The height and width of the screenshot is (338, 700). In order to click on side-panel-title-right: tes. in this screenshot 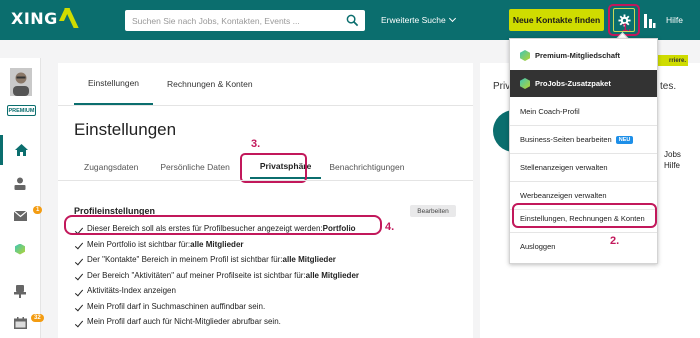, I will do `click(668, 86)`.